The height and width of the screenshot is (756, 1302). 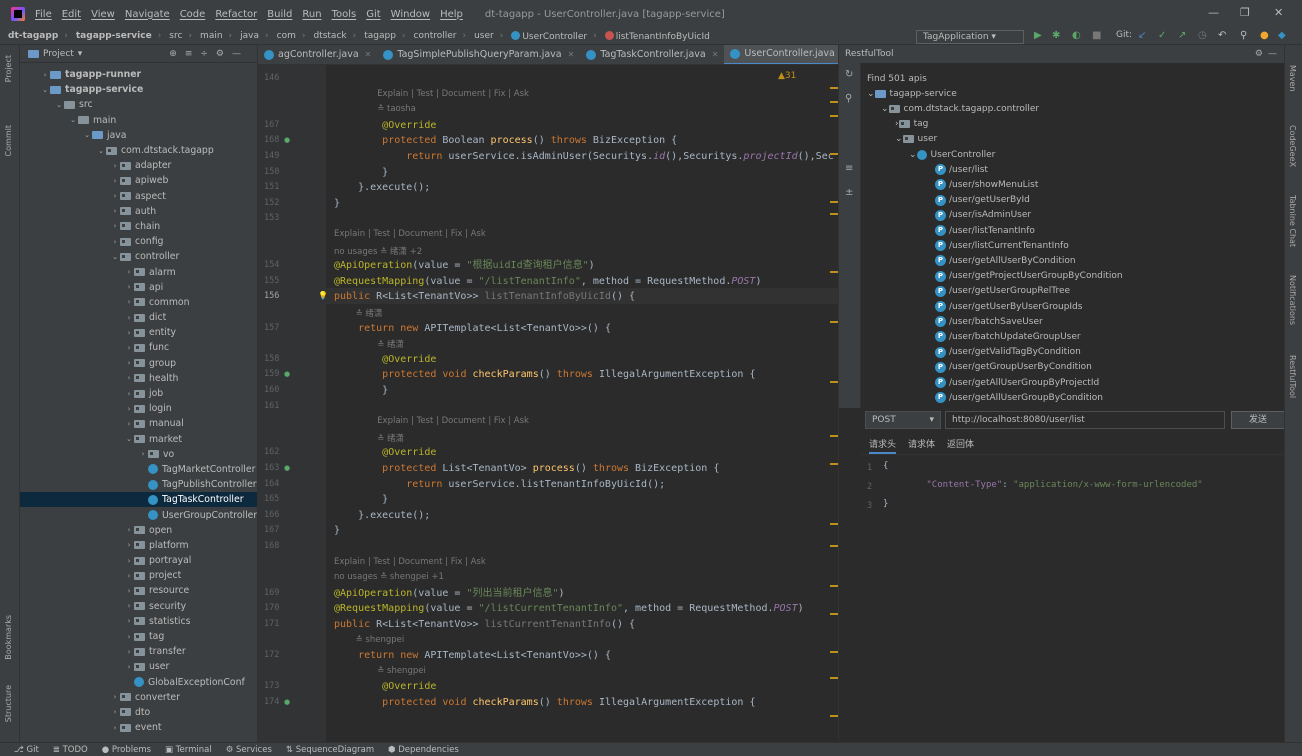 What do you see at coordinates (787, 76) in the screenshot?
I see `warnings-indicator: ▲31` at bounding box center [787, 76].